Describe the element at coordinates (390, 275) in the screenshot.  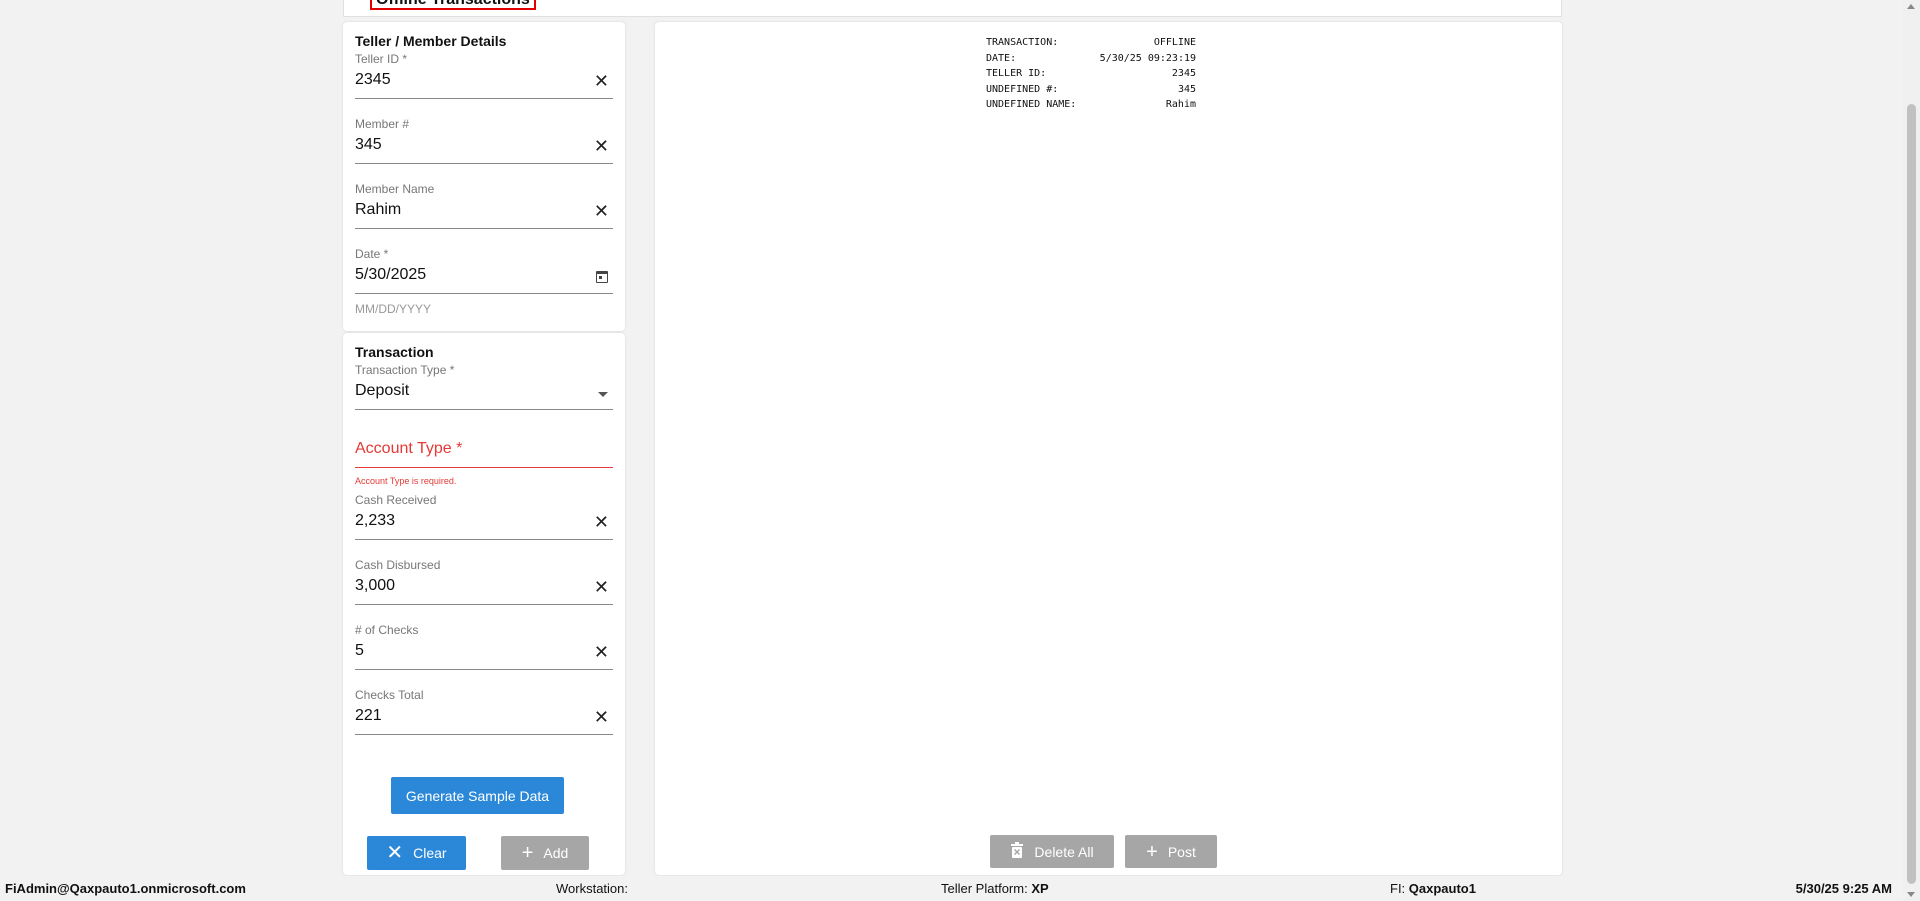
I see `date-value: 5/30/2025` at that location.